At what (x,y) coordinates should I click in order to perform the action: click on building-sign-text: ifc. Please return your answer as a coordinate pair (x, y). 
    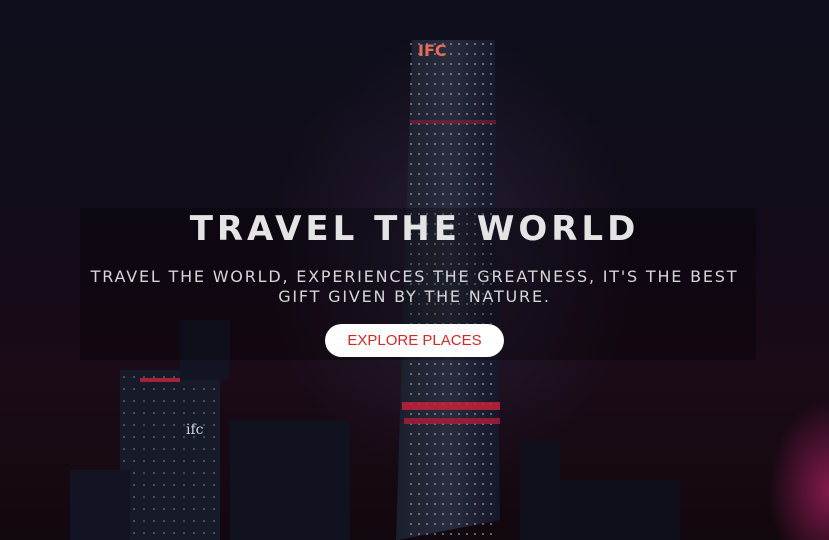
    Looking at the image, I should click on (195, 430).